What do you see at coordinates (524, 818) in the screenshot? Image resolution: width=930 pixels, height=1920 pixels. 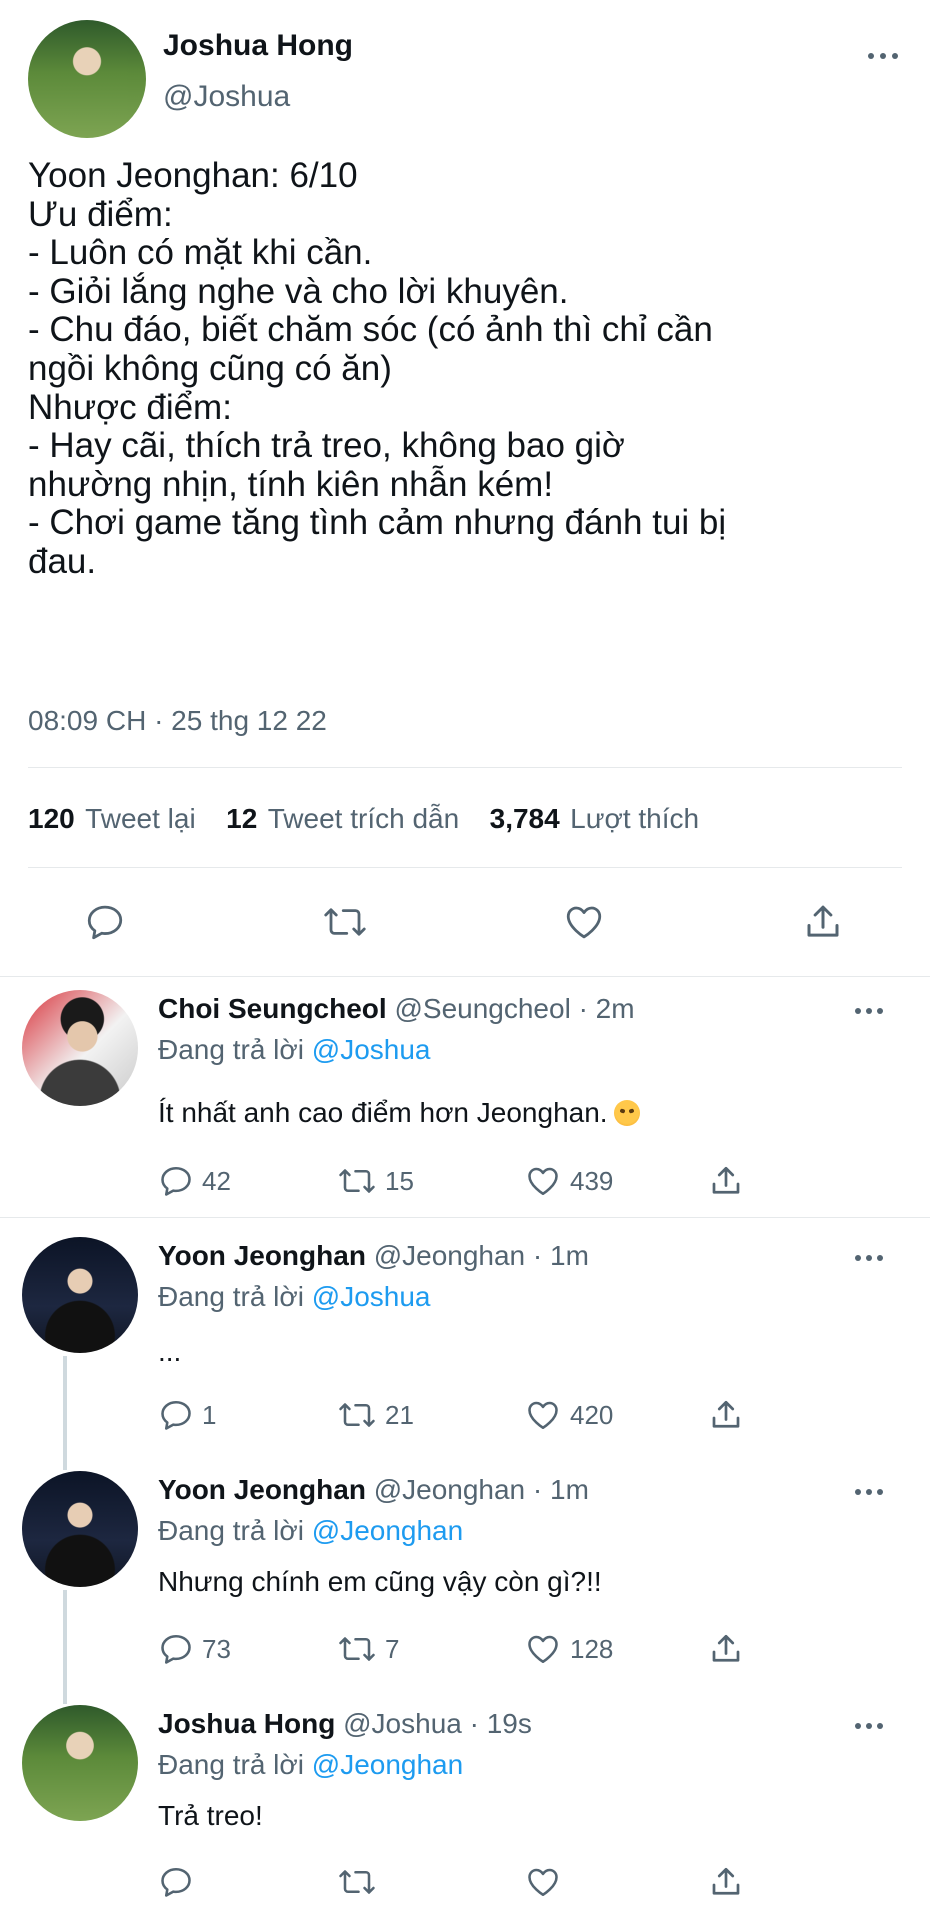 I see `like-count: 3,784` at bounding box center [524, 818].